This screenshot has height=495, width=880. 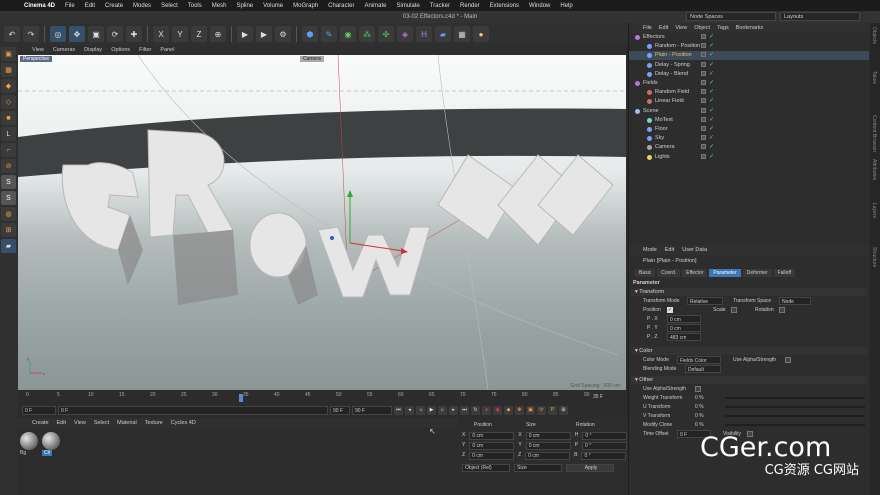 I want to click on viewport-menu-display: Display, so click(x=93, y=50).